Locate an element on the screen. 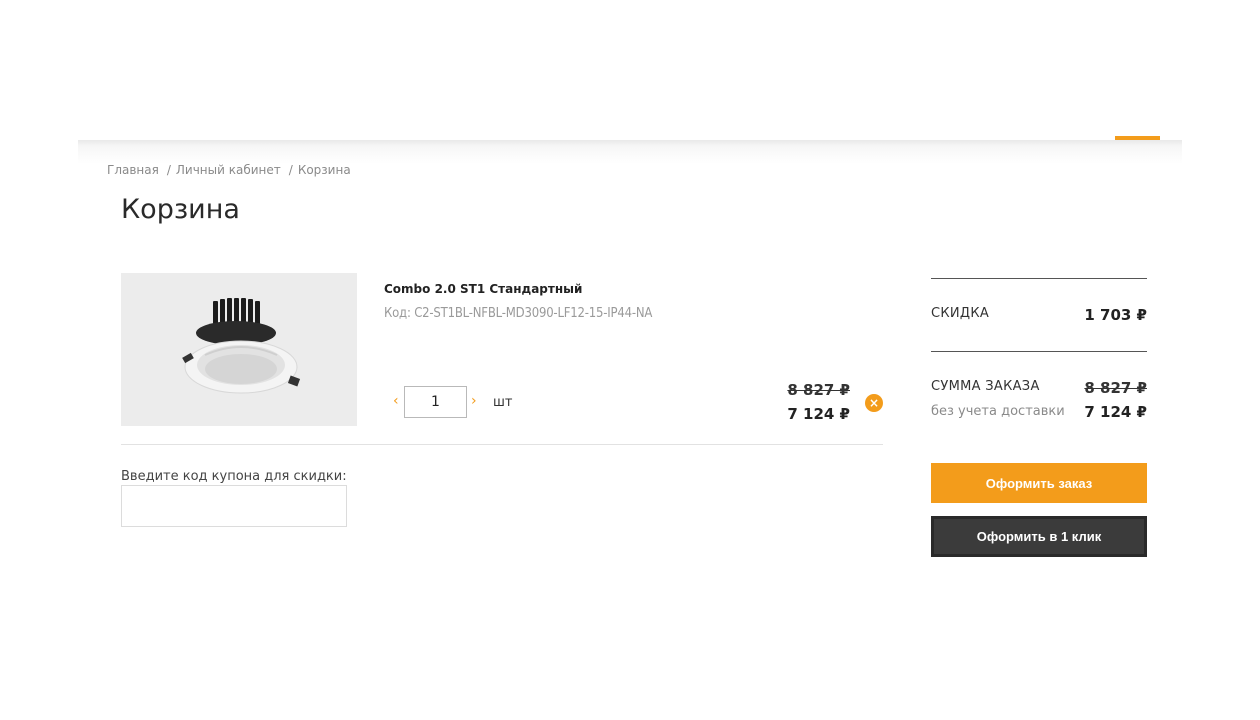  item-new-price: 7 124 ₽ is located at coordinates (818, 414).